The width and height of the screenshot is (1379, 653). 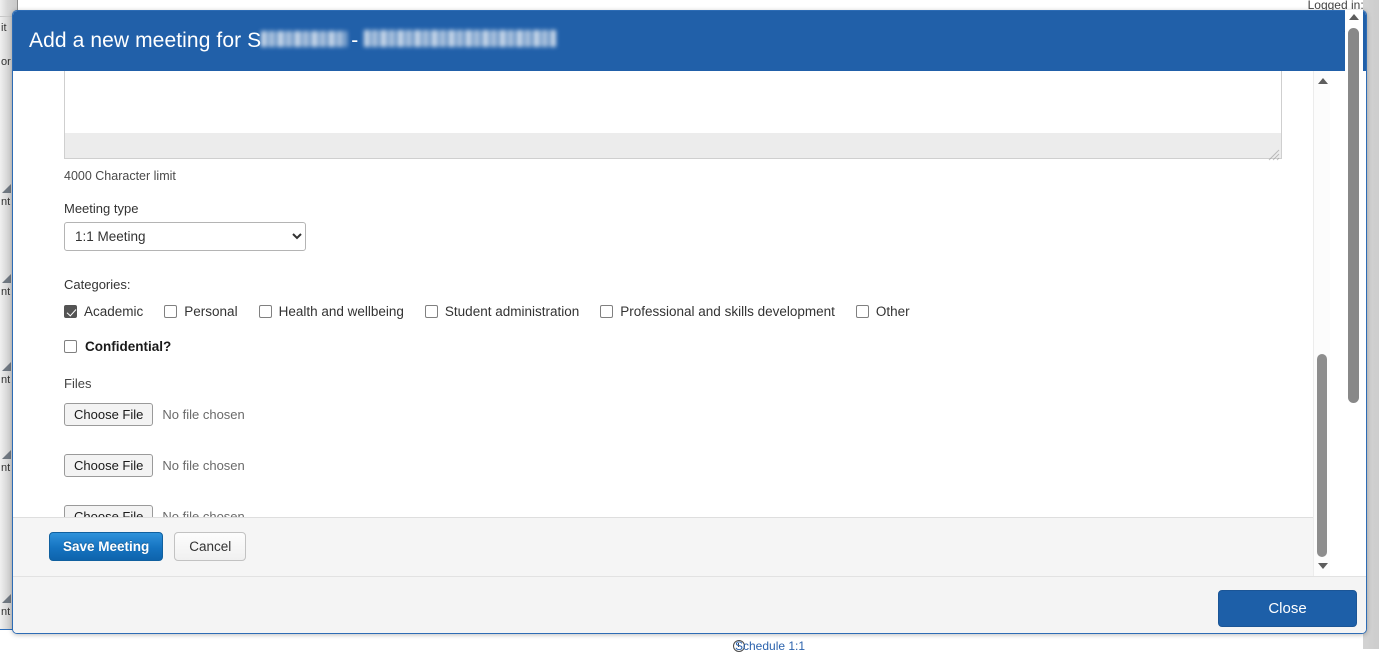 What do you see at coordinates (512, 311) in the screenshot?
I see `category-student-administration-label: Student administration` at bounding box center [512, 311].